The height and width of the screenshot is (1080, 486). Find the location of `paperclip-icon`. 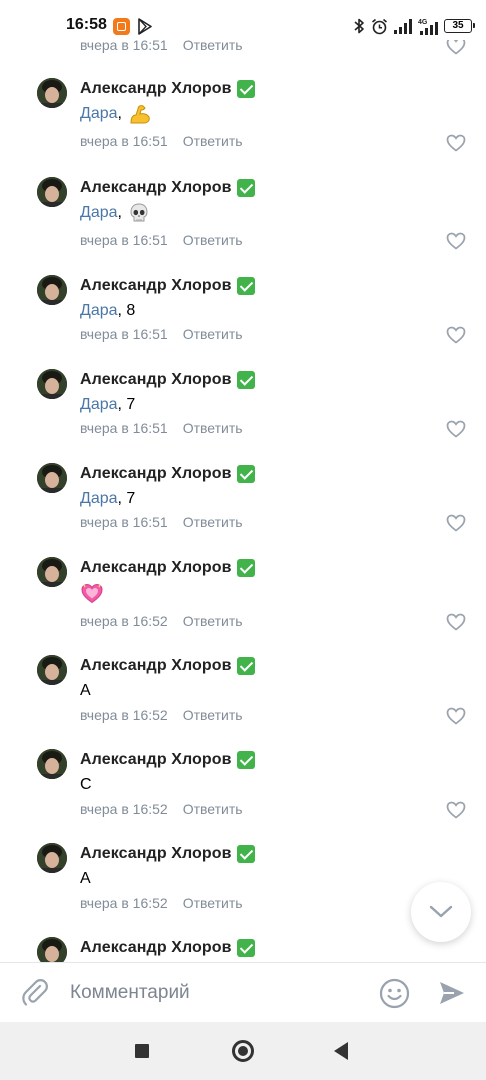

paperclip-icon is located at coordinates (35, 993).